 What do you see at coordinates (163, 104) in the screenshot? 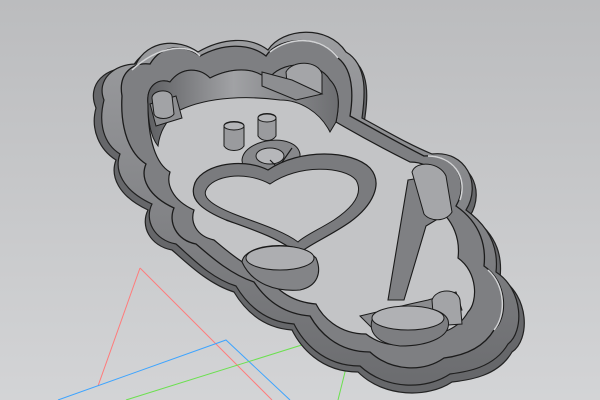
I see `left-ear-post` at bounding box center [163, 104].